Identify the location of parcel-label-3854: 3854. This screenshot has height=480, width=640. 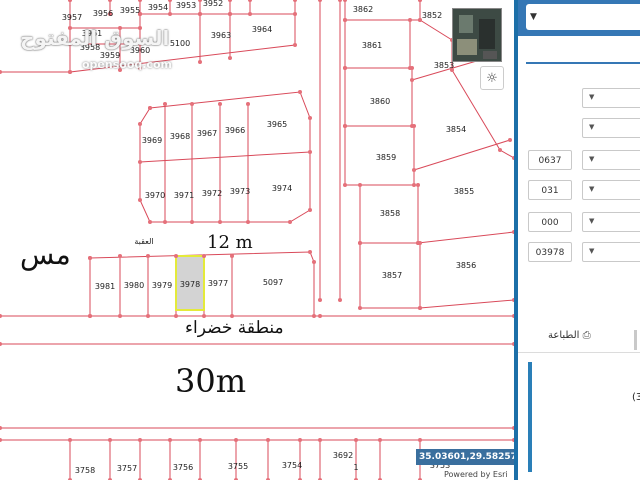
(456, 129).